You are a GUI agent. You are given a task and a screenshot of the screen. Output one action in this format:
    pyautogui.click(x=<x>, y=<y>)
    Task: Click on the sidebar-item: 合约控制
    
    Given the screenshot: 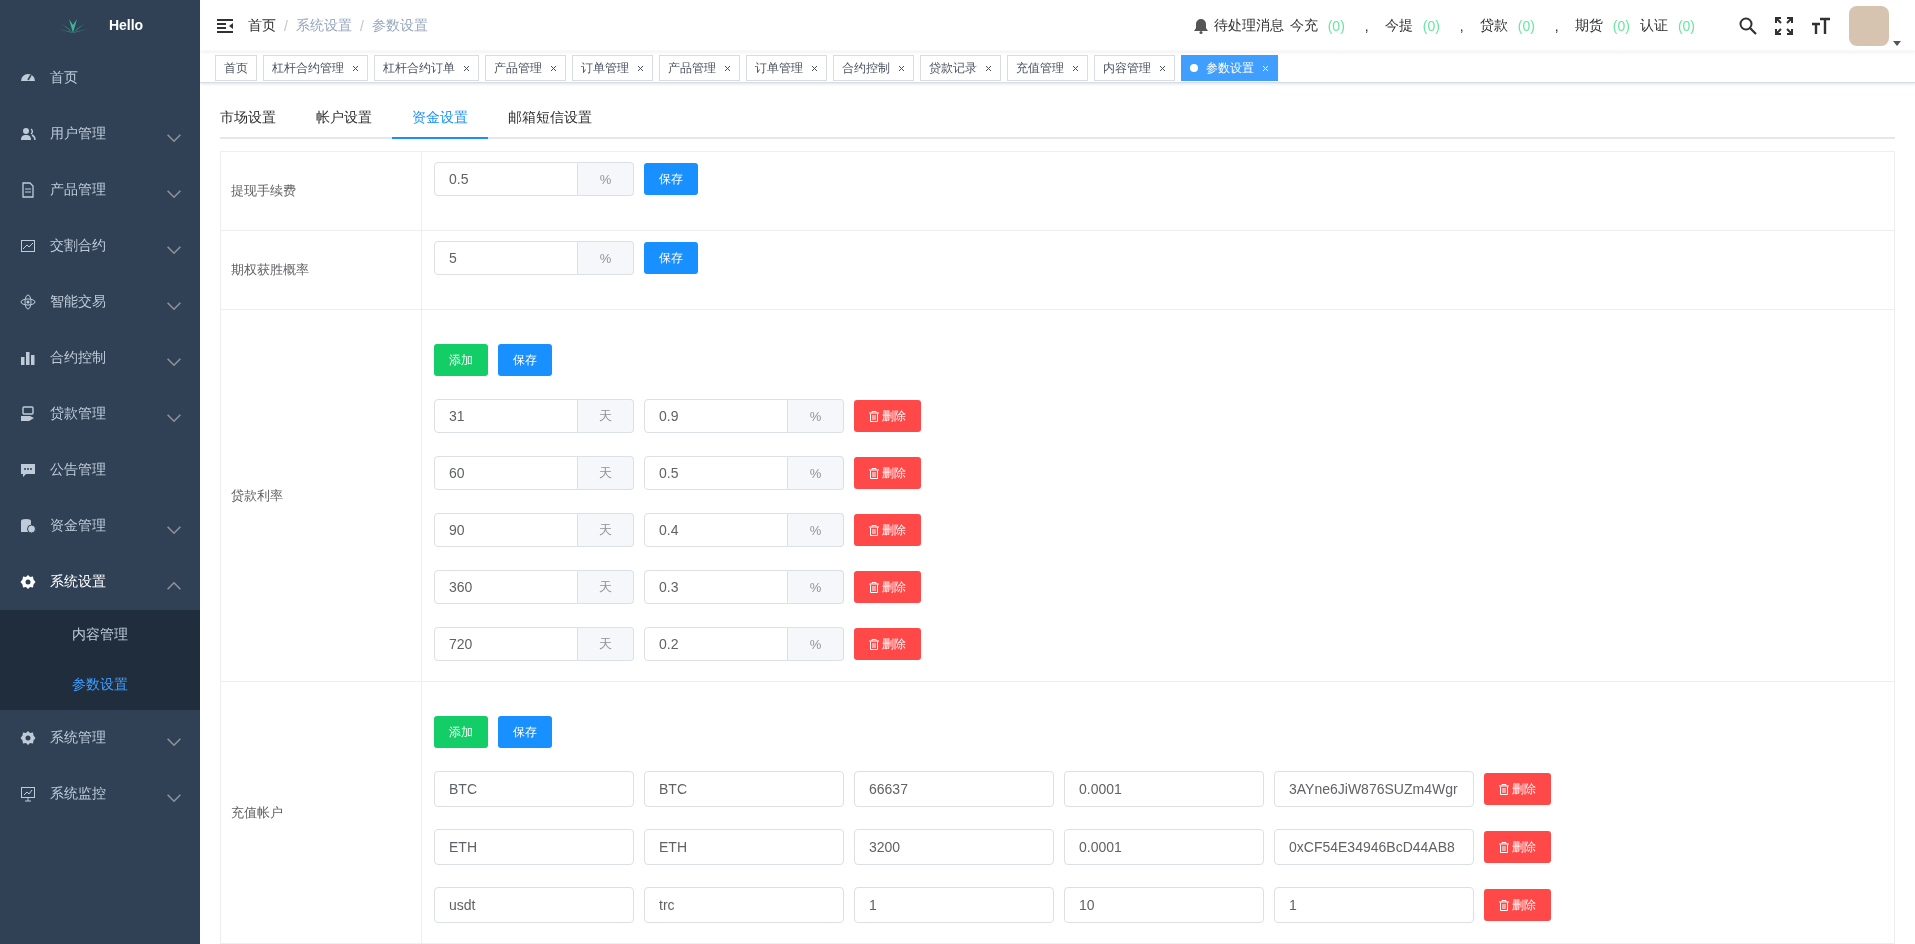 What is the action you would take?
    pyautogui.click(x=100, y=358)
    